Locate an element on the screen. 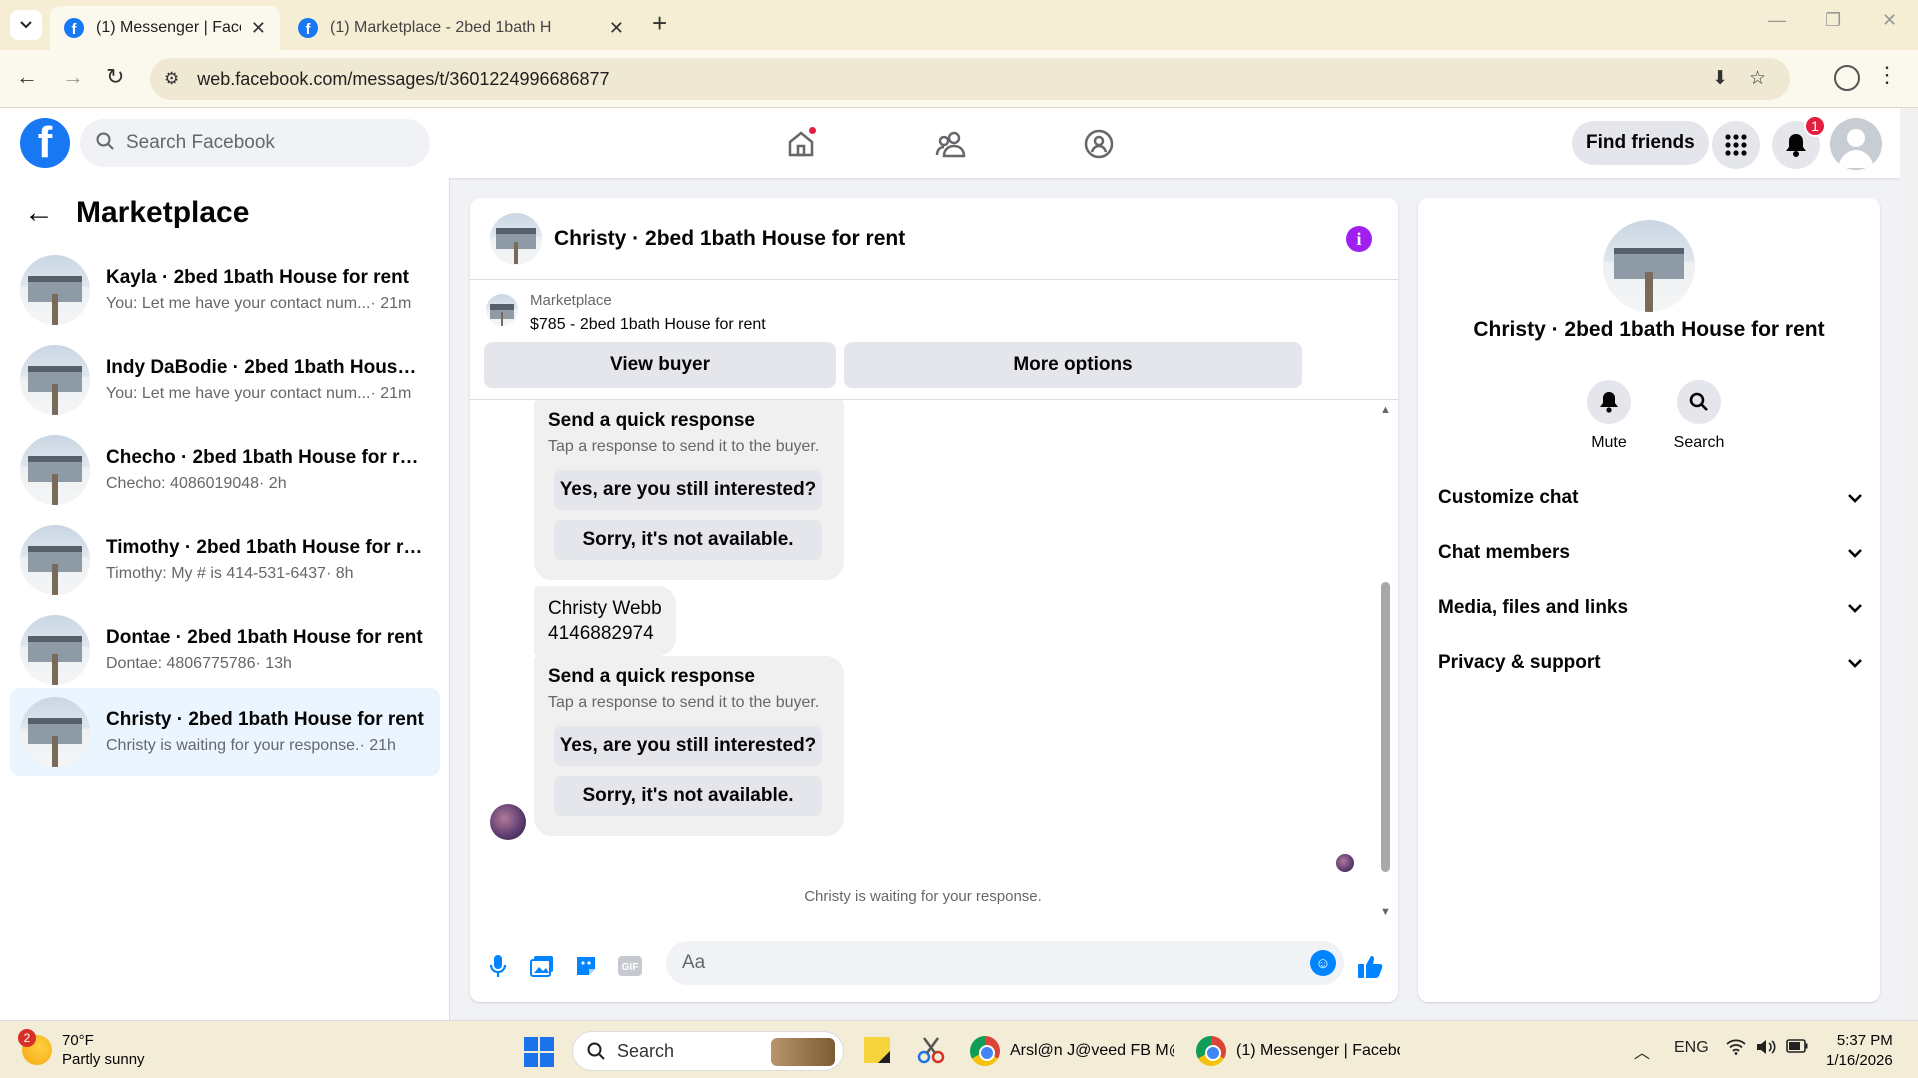 The height and width of the screenshot is (1078, 1918). friends-nav is located at coordinates (951, 144).